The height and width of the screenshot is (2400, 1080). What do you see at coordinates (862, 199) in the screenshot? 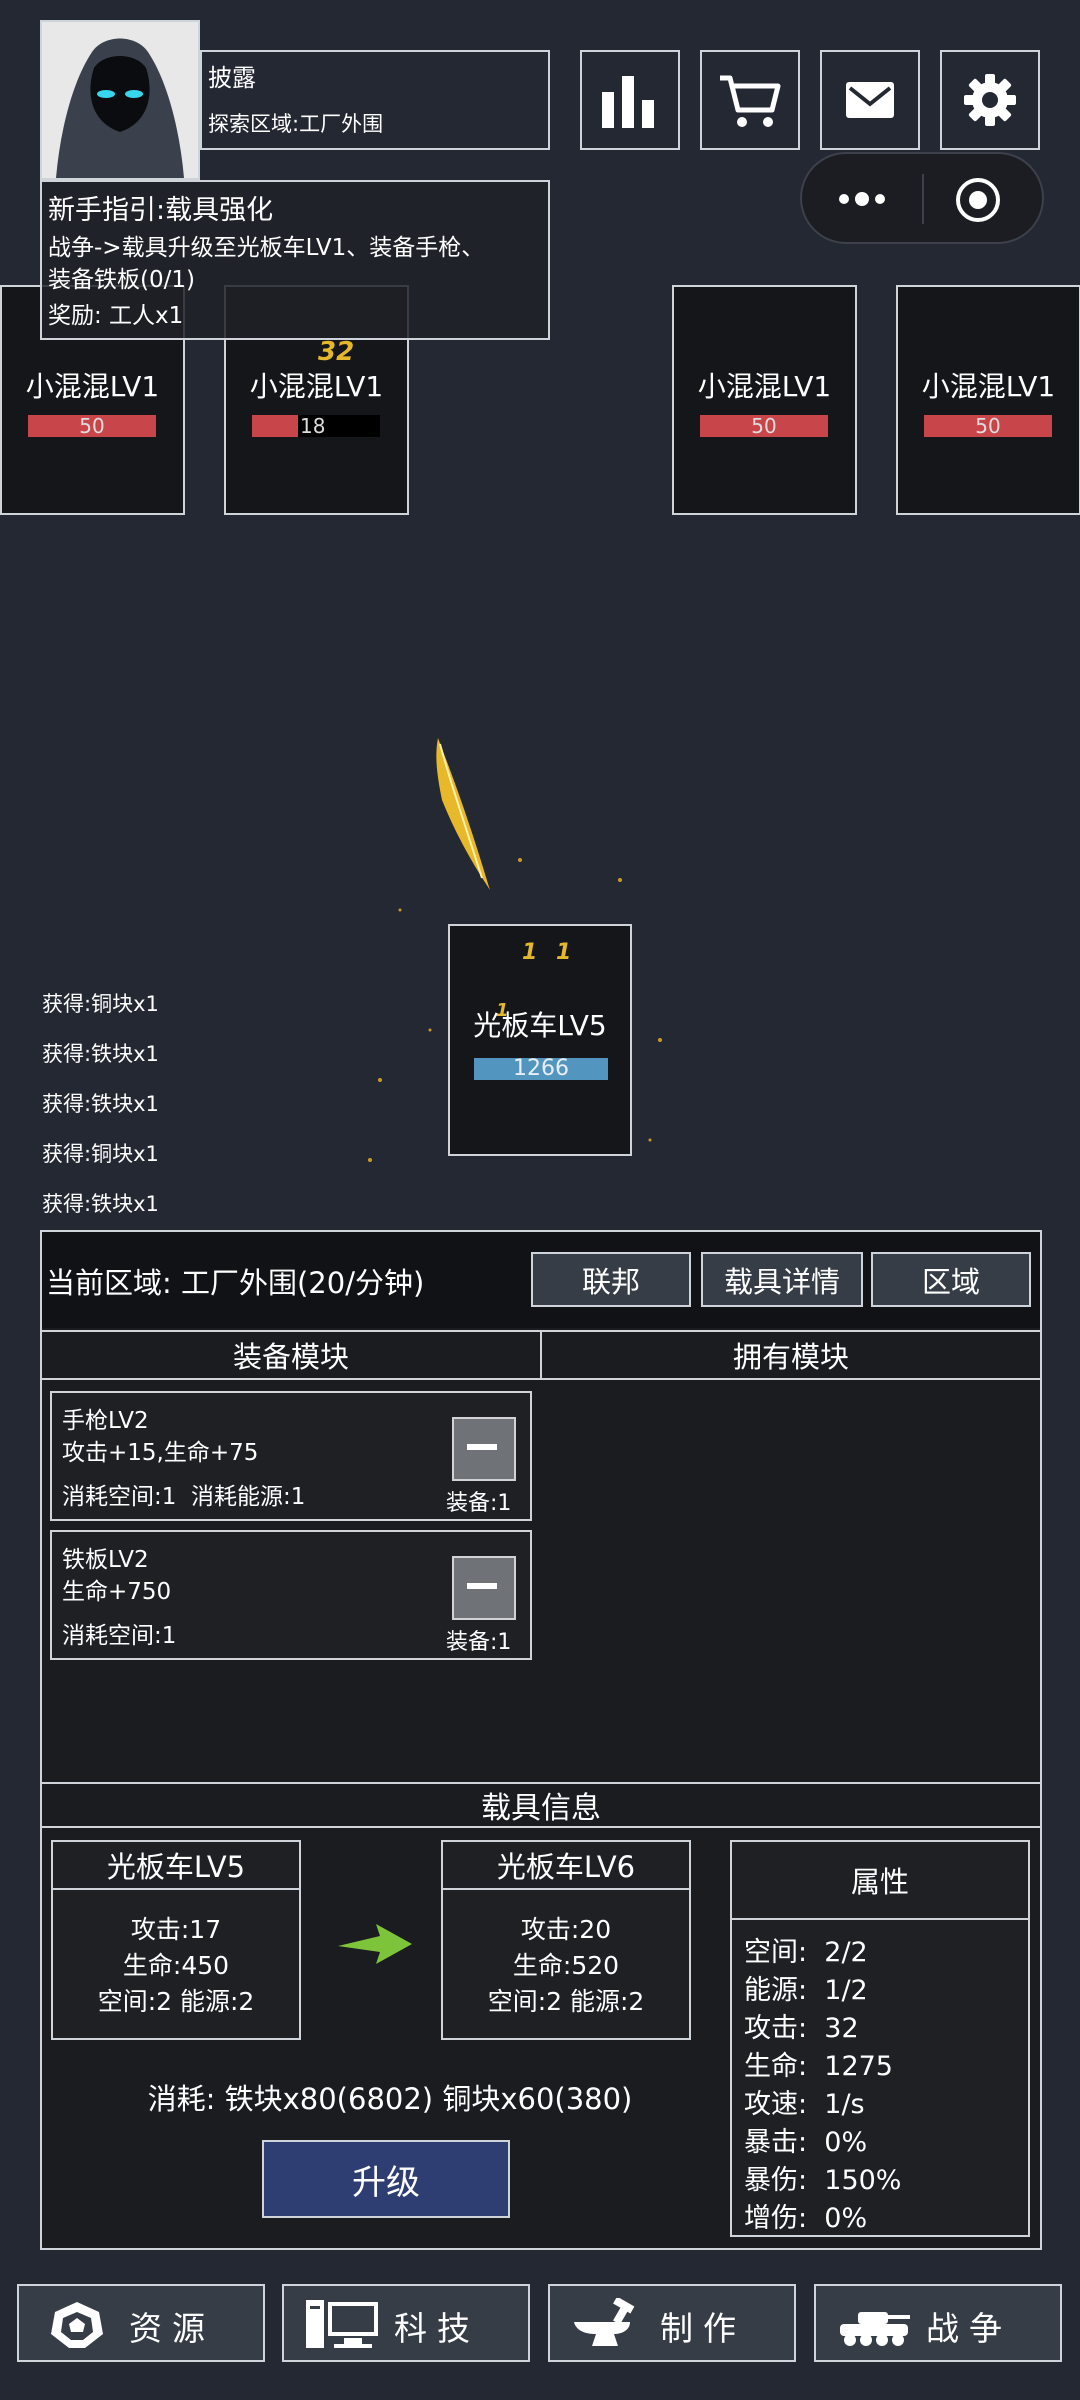
I see `more-menu-icon` at bounding box center [862, 199].